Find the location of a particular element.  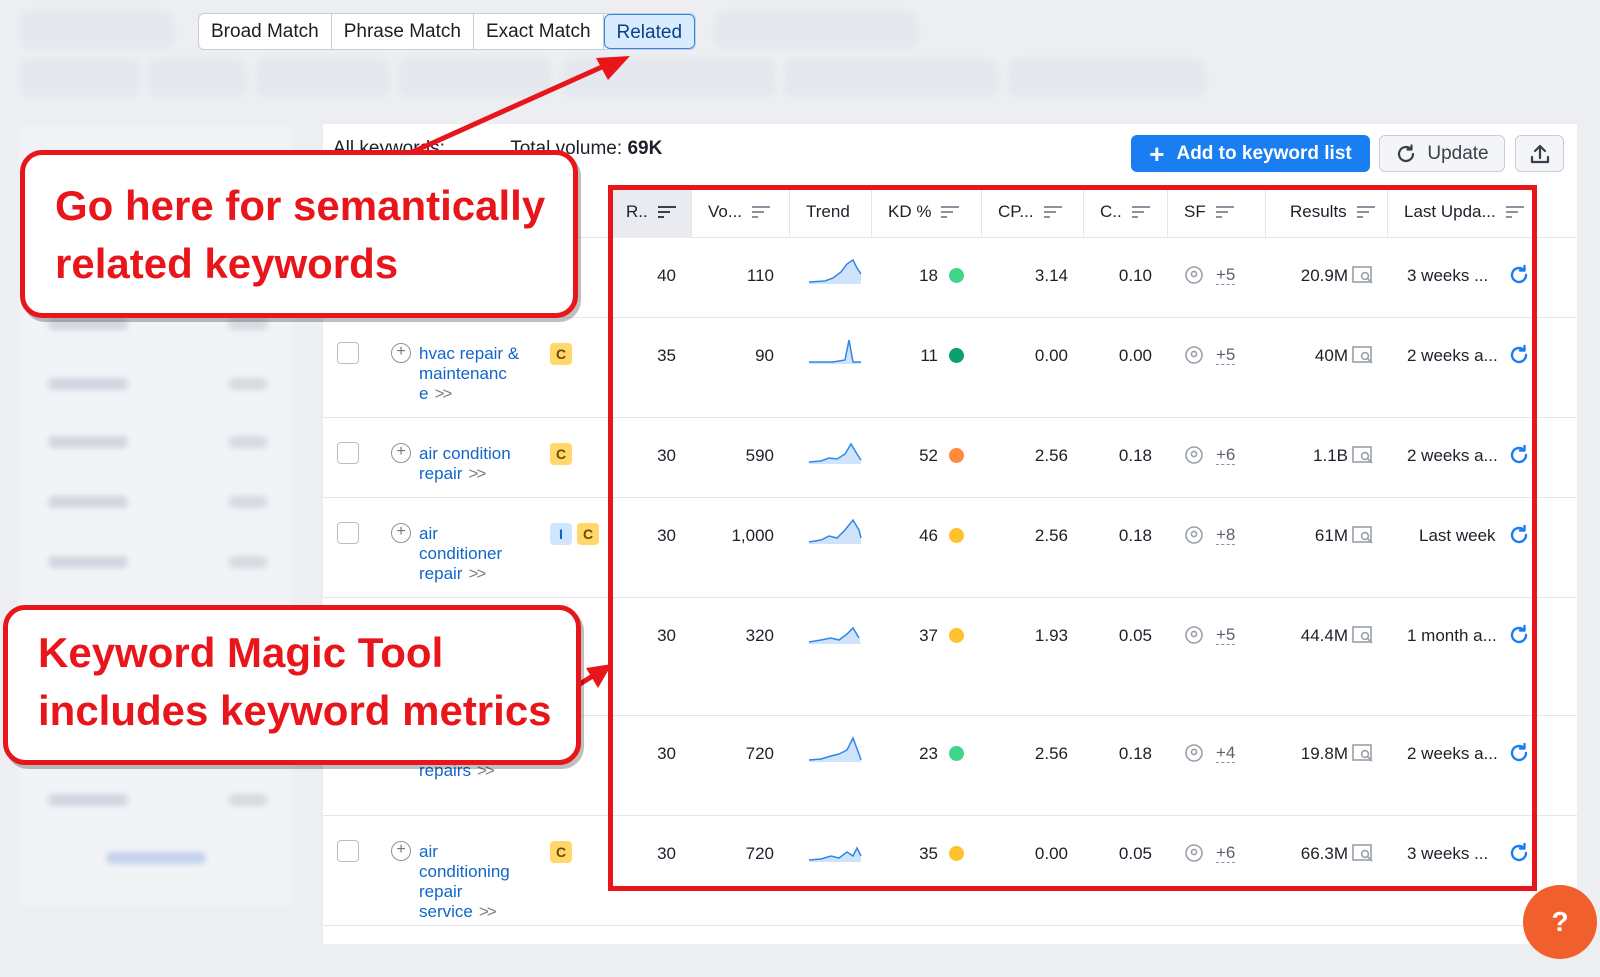

help-button: ? is located at coordinates (1560, 922).